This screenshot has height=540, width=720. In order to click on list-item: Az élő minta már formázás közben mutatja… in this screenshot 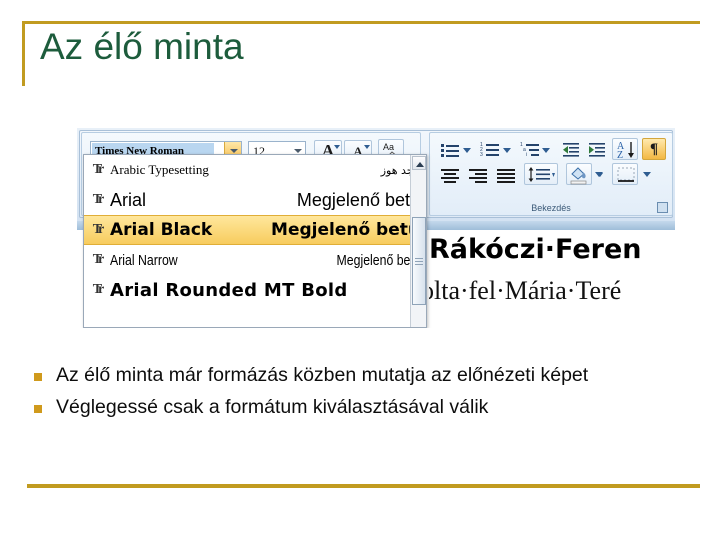, I will do `click(350, 376)`.